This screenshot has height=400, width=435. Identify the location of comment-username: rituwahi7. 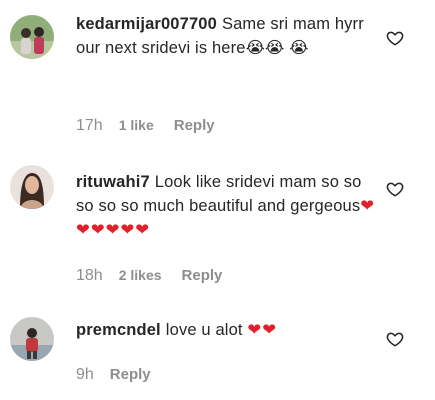
(113, 182).